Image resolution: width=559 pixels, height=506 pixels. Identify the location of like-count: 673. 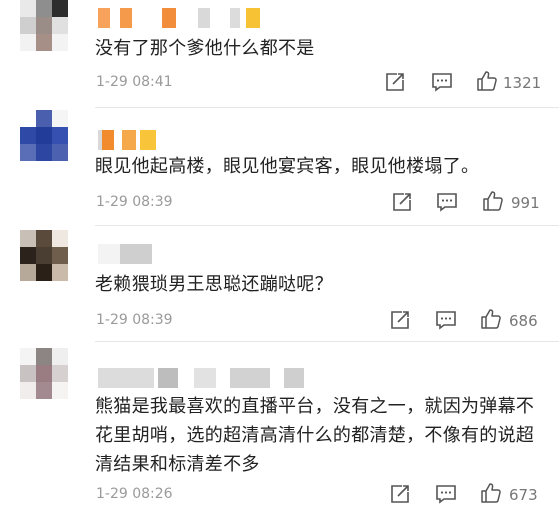
(523, 495).